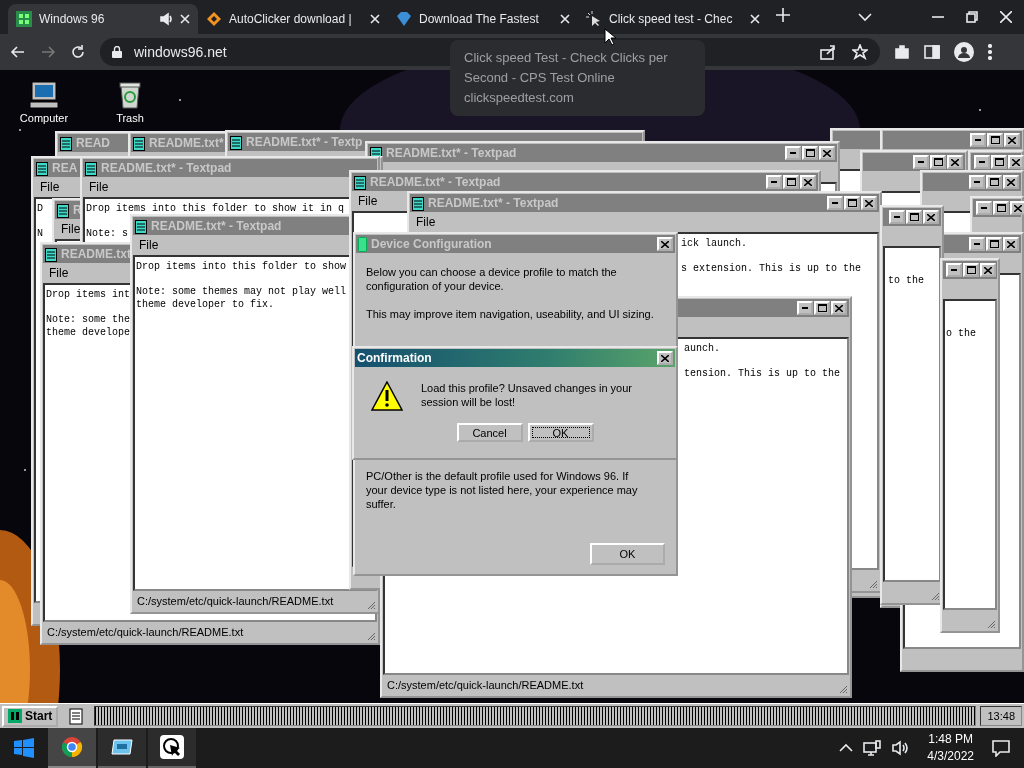 The width and height of the screenshot is (1024, 768). What do you see at coordinates (950, 748) in the screenshot?
I see `system-clock: 1:48 PM 4/3/2022` at bounding box center [950, 748].